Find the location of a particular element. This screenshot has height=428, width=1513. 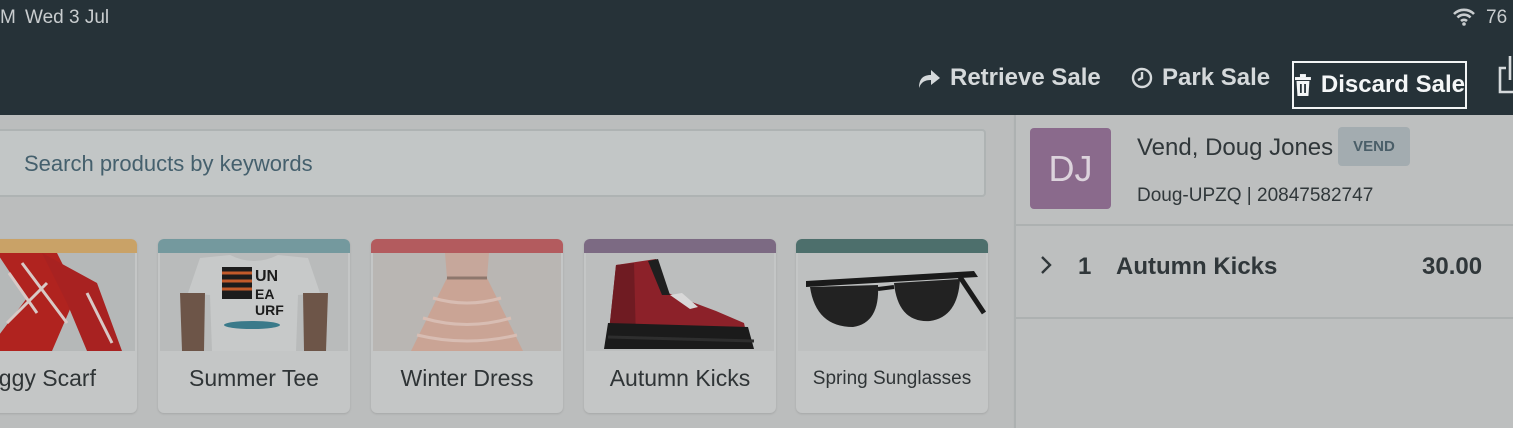

svg-text: URF is located at coordinates (269, 310).